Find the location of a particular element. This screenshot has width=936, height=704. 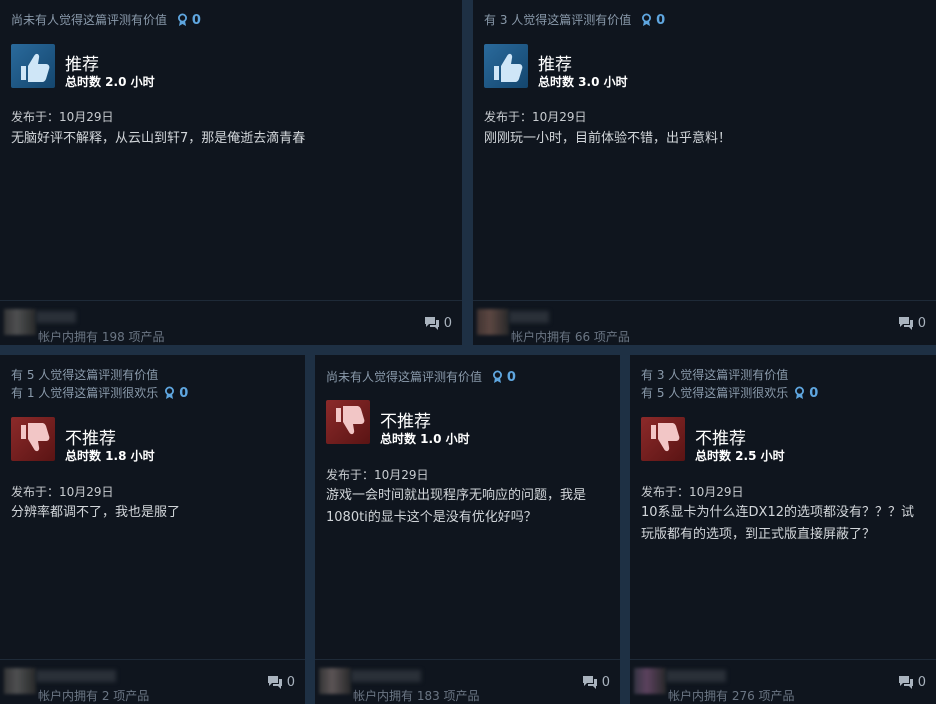

products-owned: 帐户内拥有 276 项产品 is located at coordinates (731, 696).